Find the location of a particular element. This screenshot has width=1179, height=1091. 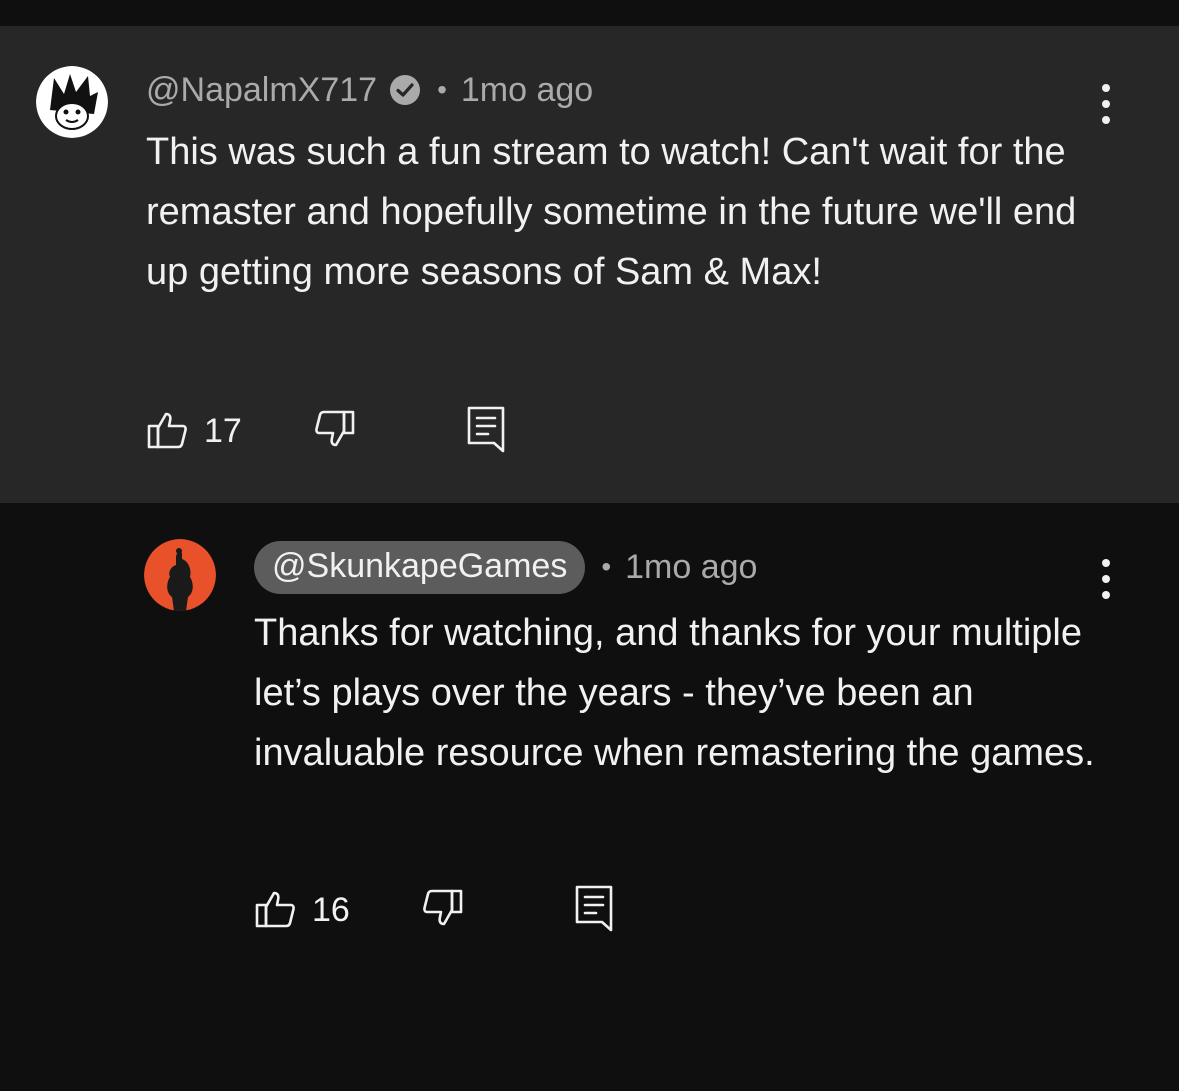

like-button: 17 is located at coordinates (194, 431).